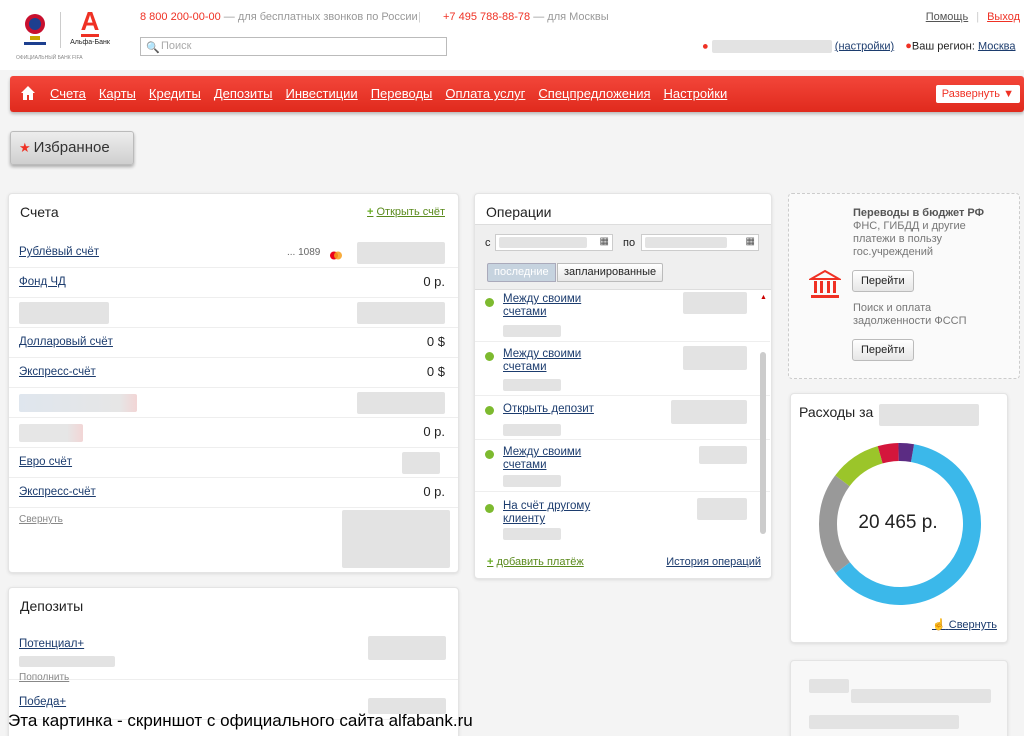 Image resolution: width=1024 pixels, height=736 pixels. Describe the element at coordinates (233, 433) in the screenshot. I see `account-row: 0 р.` at that location.